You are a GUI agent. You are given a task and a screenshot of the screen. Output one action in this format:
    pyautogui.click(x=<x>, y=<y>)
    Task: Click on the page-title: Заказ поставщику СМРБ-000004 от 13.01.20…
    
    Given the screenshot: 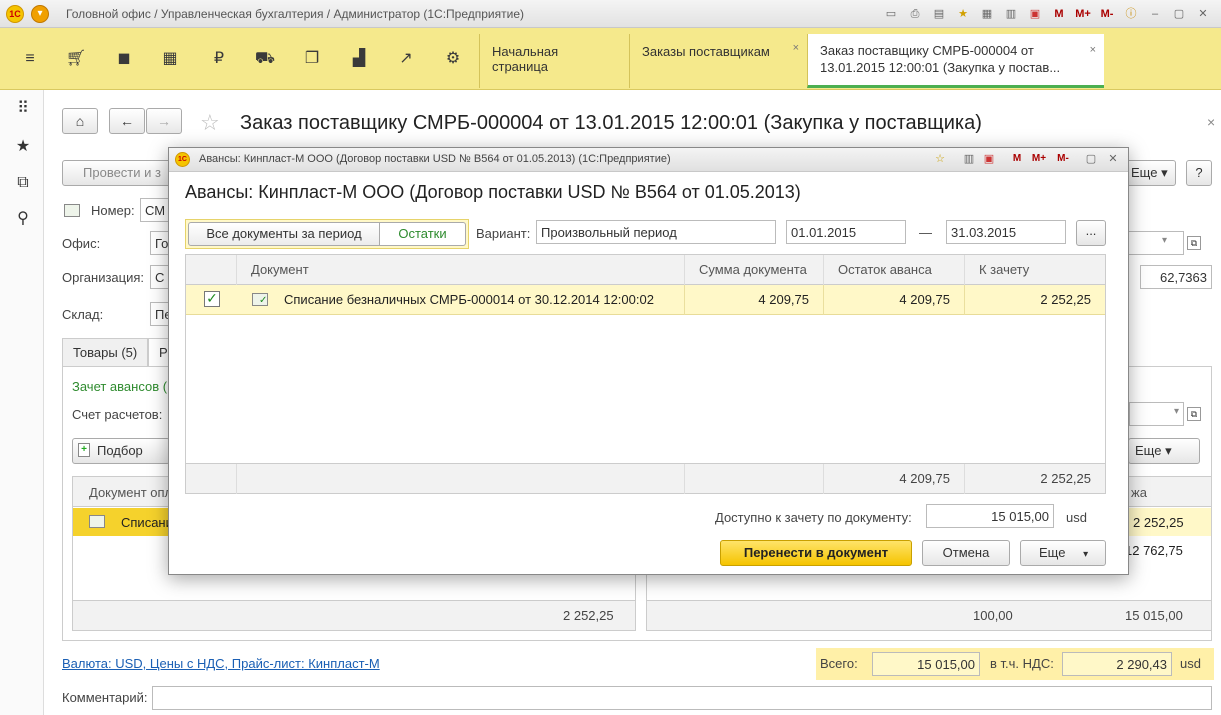 What is the action you would take?
    pyautogui.click(x=611, y=123)
    